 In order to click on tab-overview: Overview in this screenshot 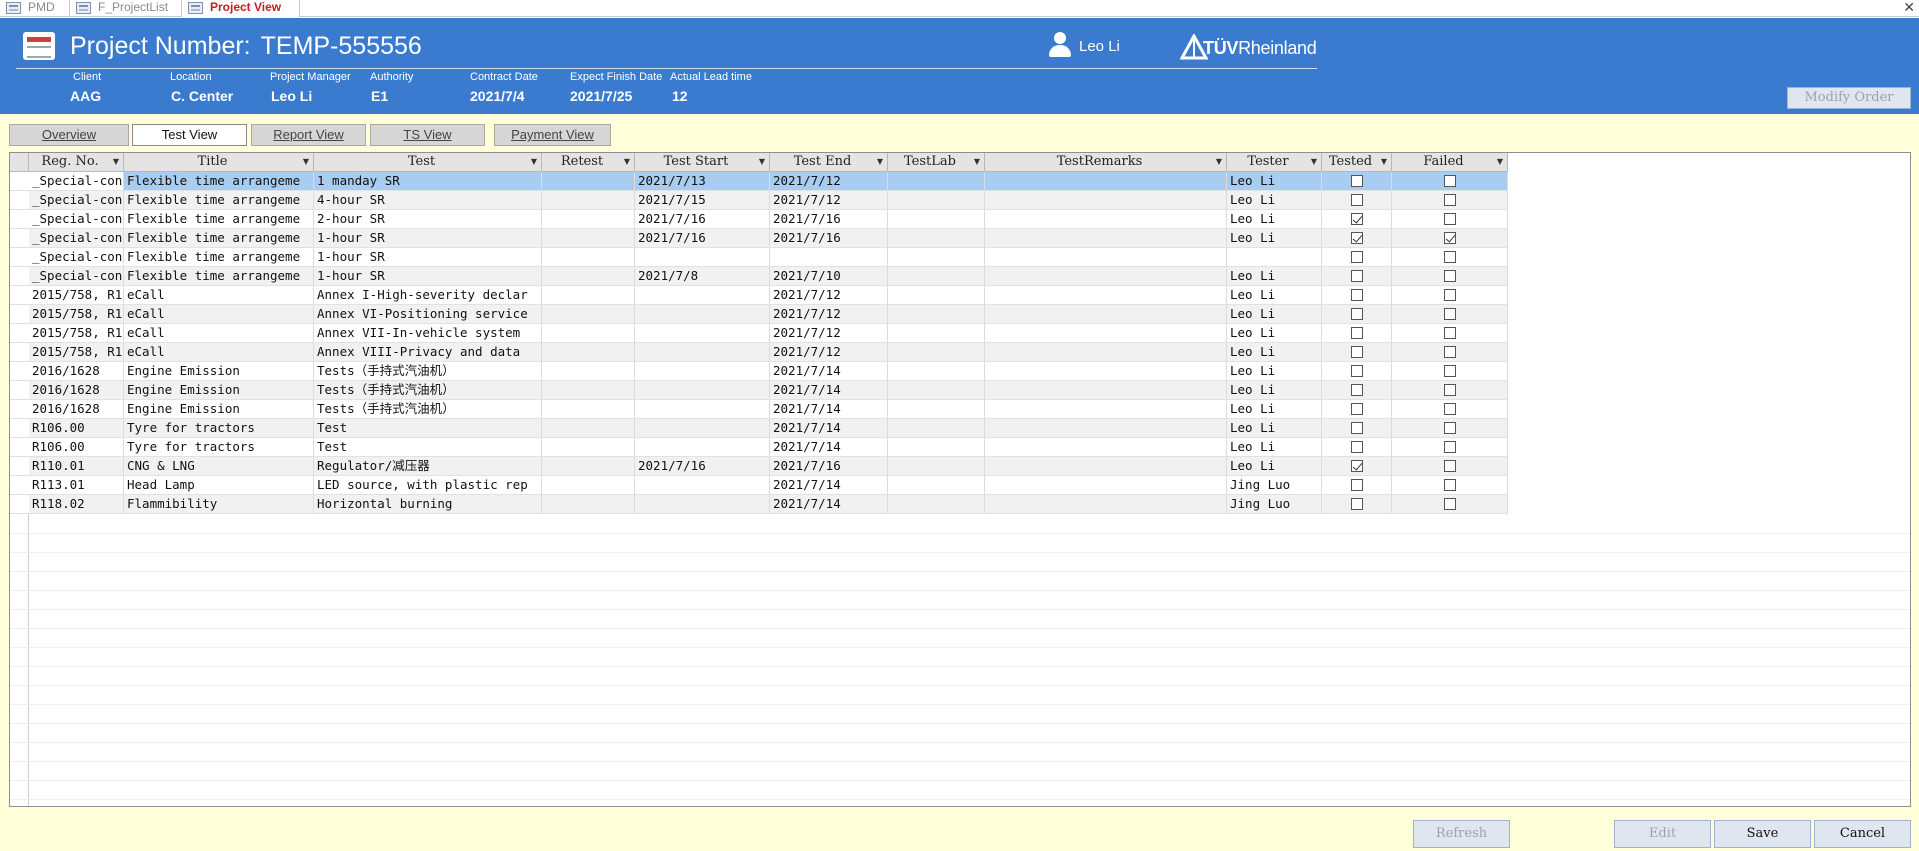, I will do `click(69, 135)`.